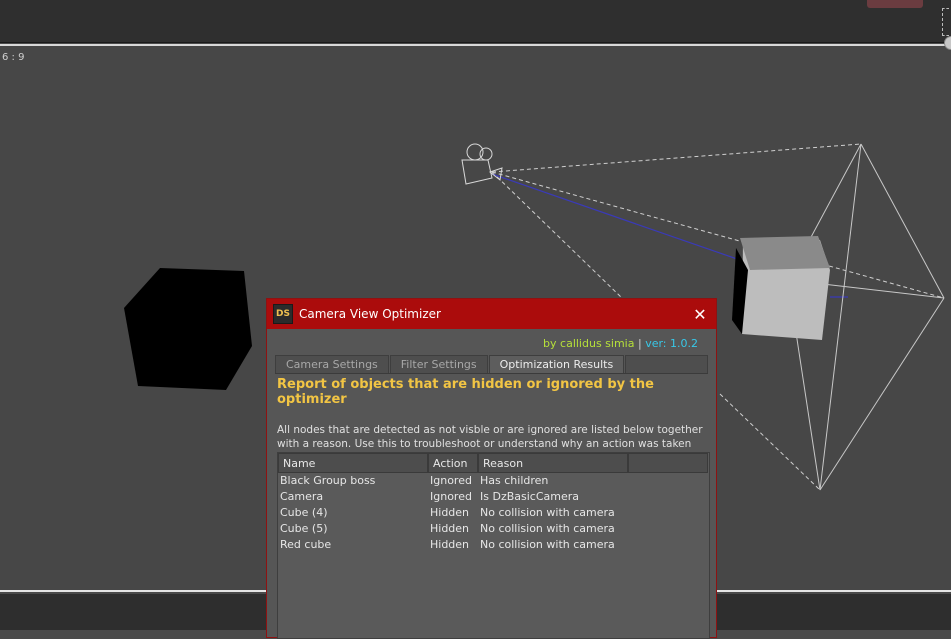 This screenshot has width=951, height=639. Describe the element at coordinates (895, 4) in the screenshot. I see `red-cube-thumbnail` at that location.